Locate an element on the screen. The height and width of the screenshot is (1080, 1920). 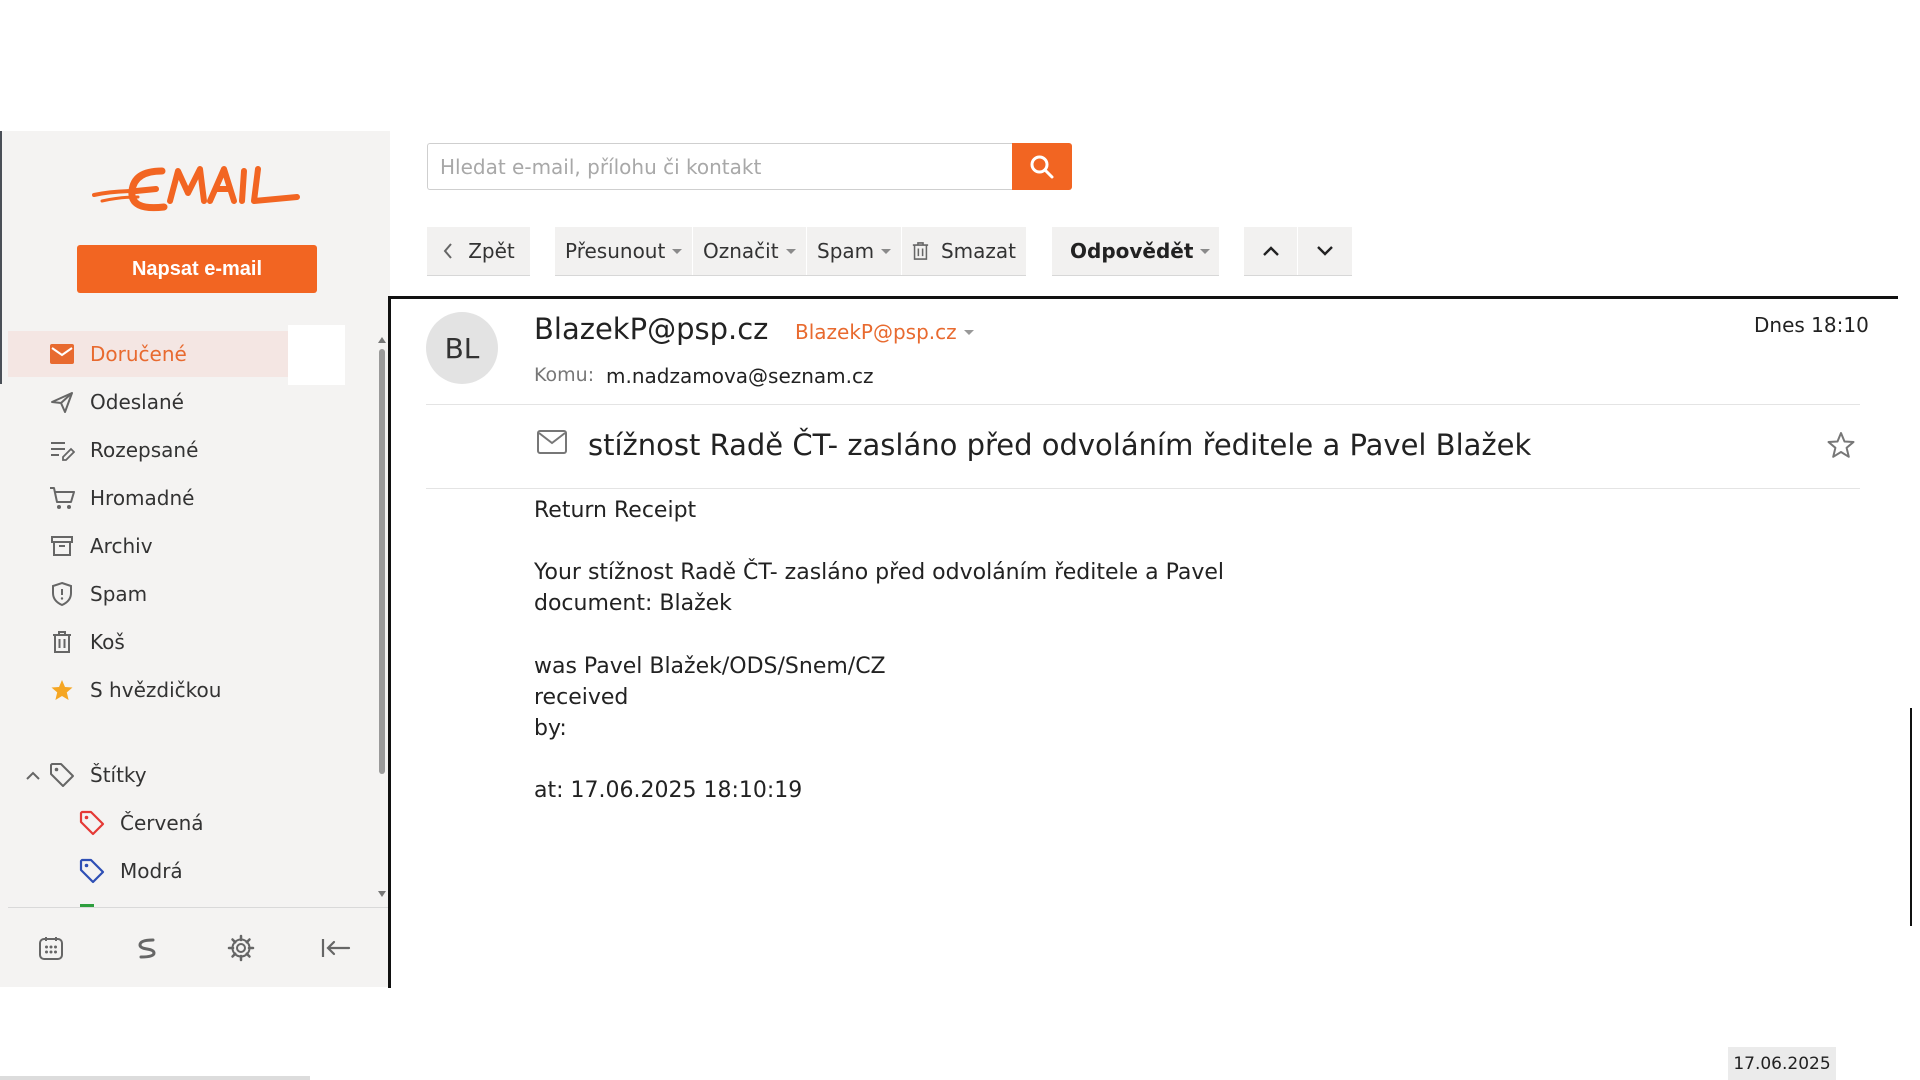
scroll-up-arrow-icon is located at coordinates (382, 340).